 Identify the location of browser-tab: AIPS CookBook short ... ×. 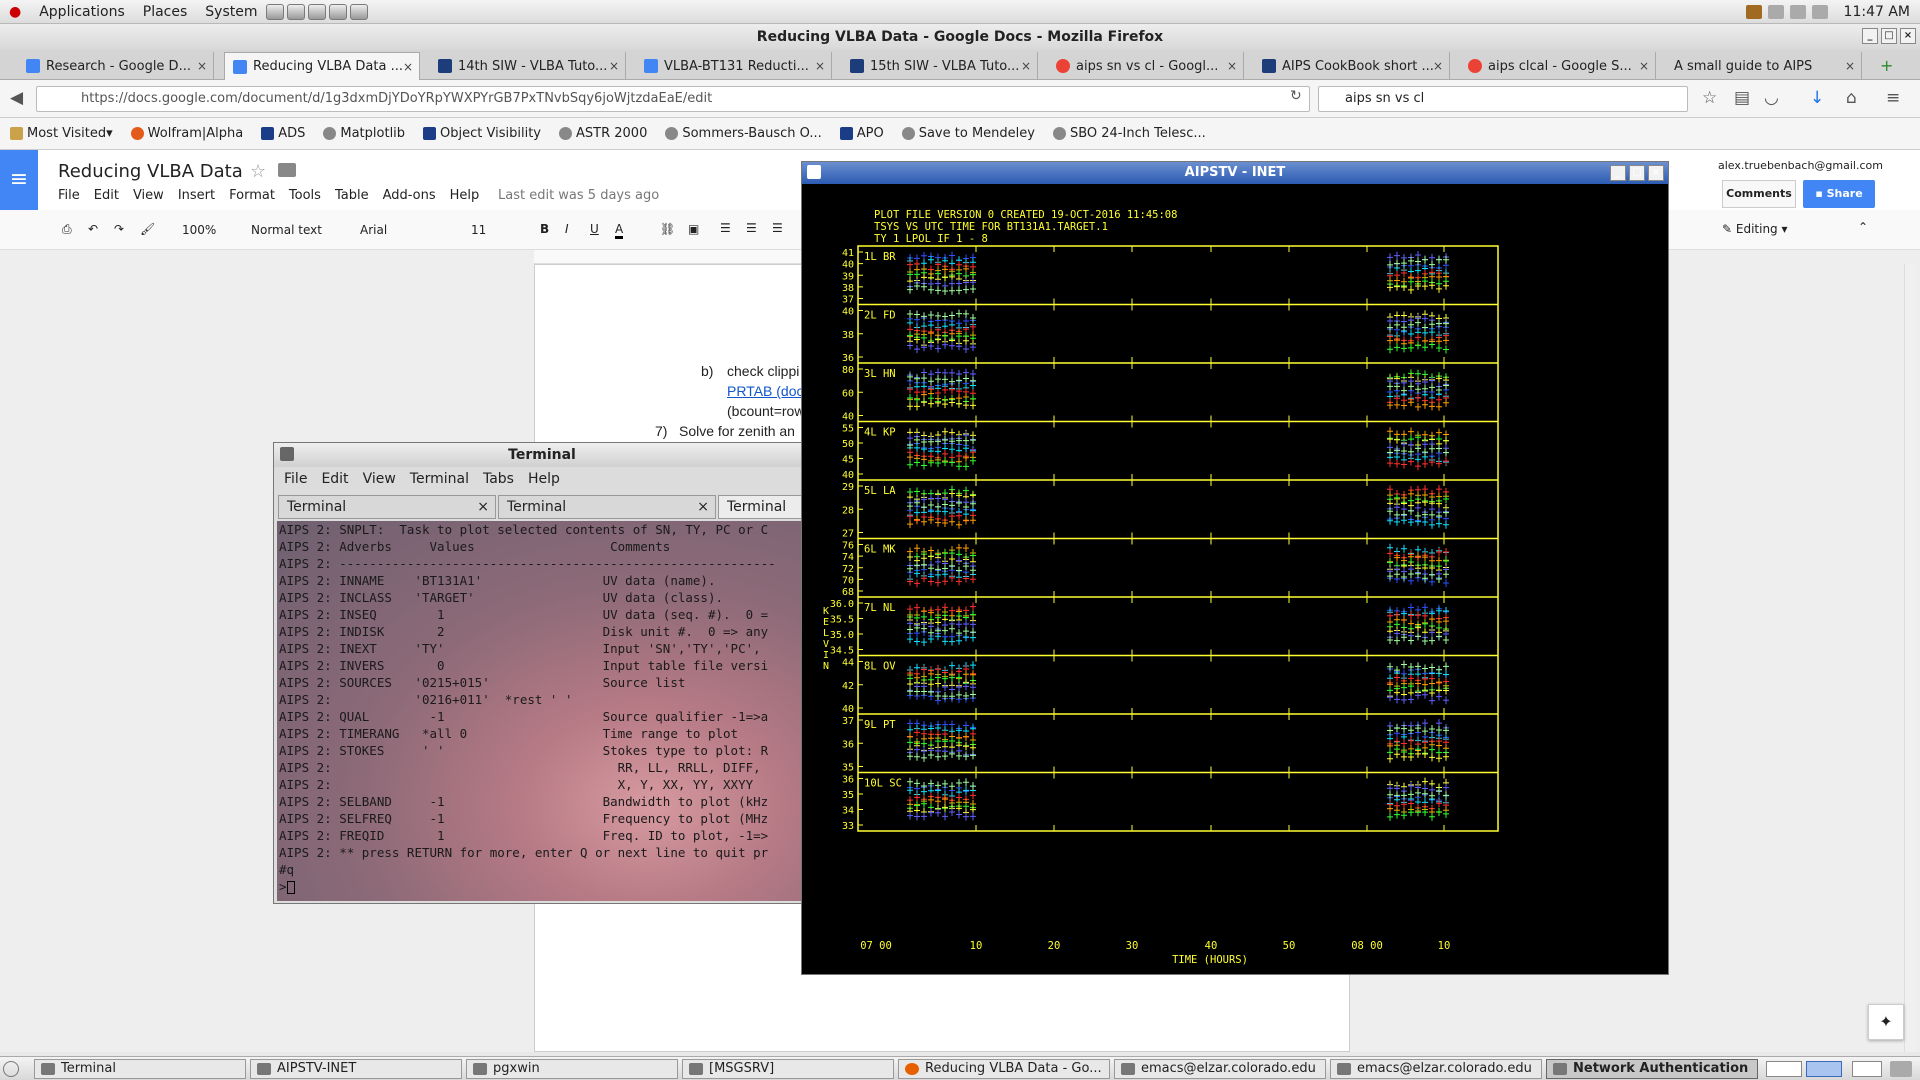
(1352, 66).